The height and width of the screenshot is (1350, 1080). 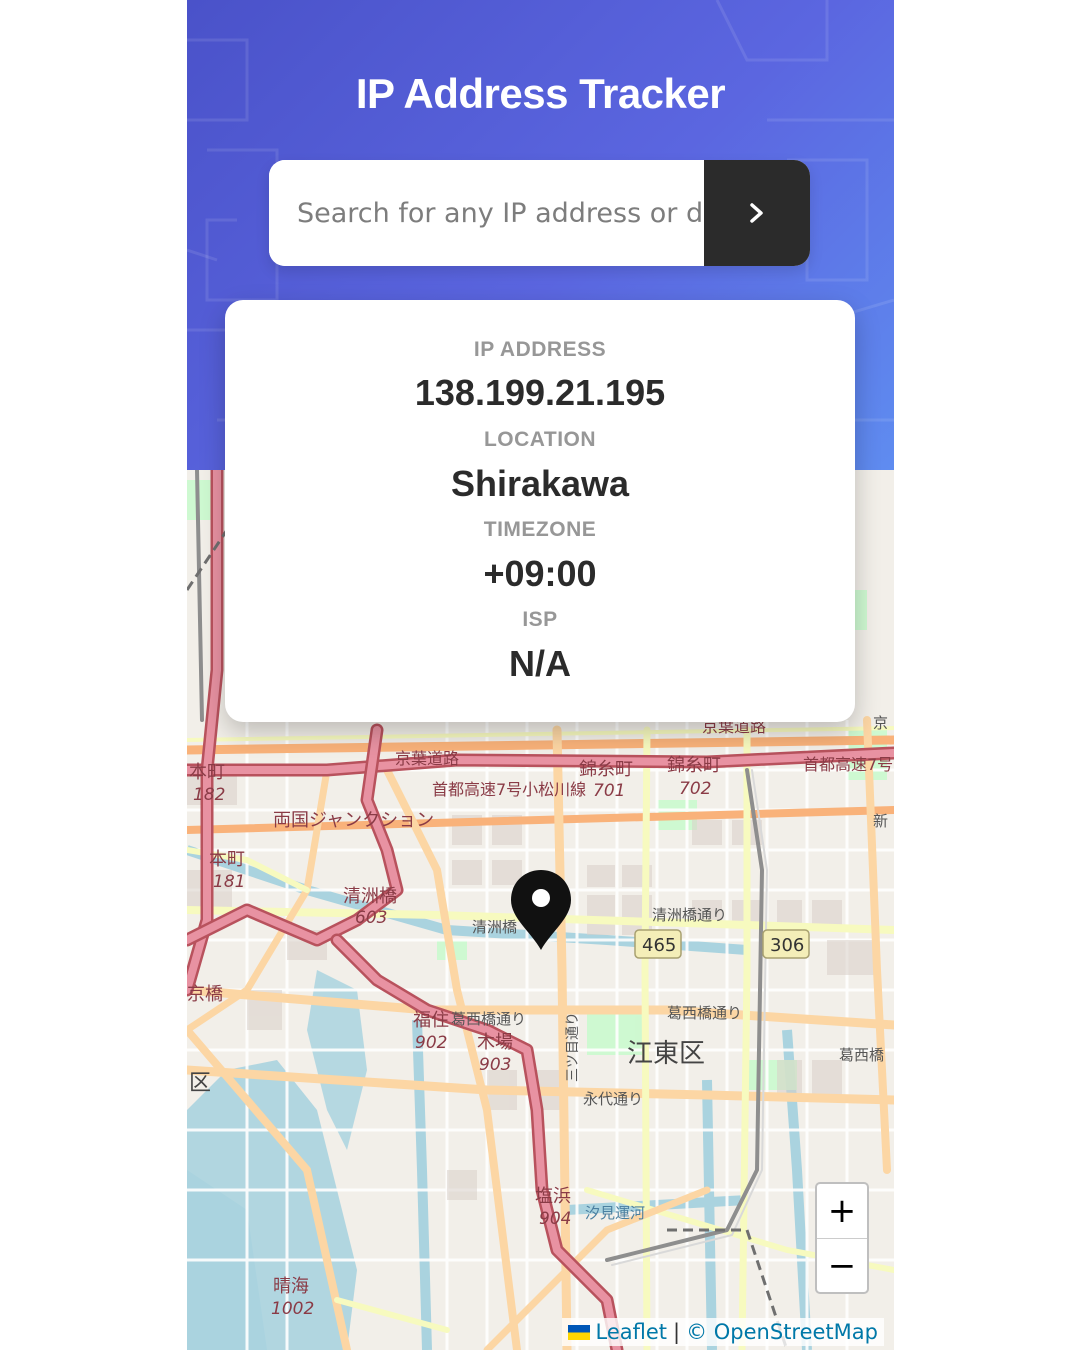 What do you see at coordinates (371, 918) in the screenshot?
I see `map-label-route-603: 603` at bounding box center [371, 918].